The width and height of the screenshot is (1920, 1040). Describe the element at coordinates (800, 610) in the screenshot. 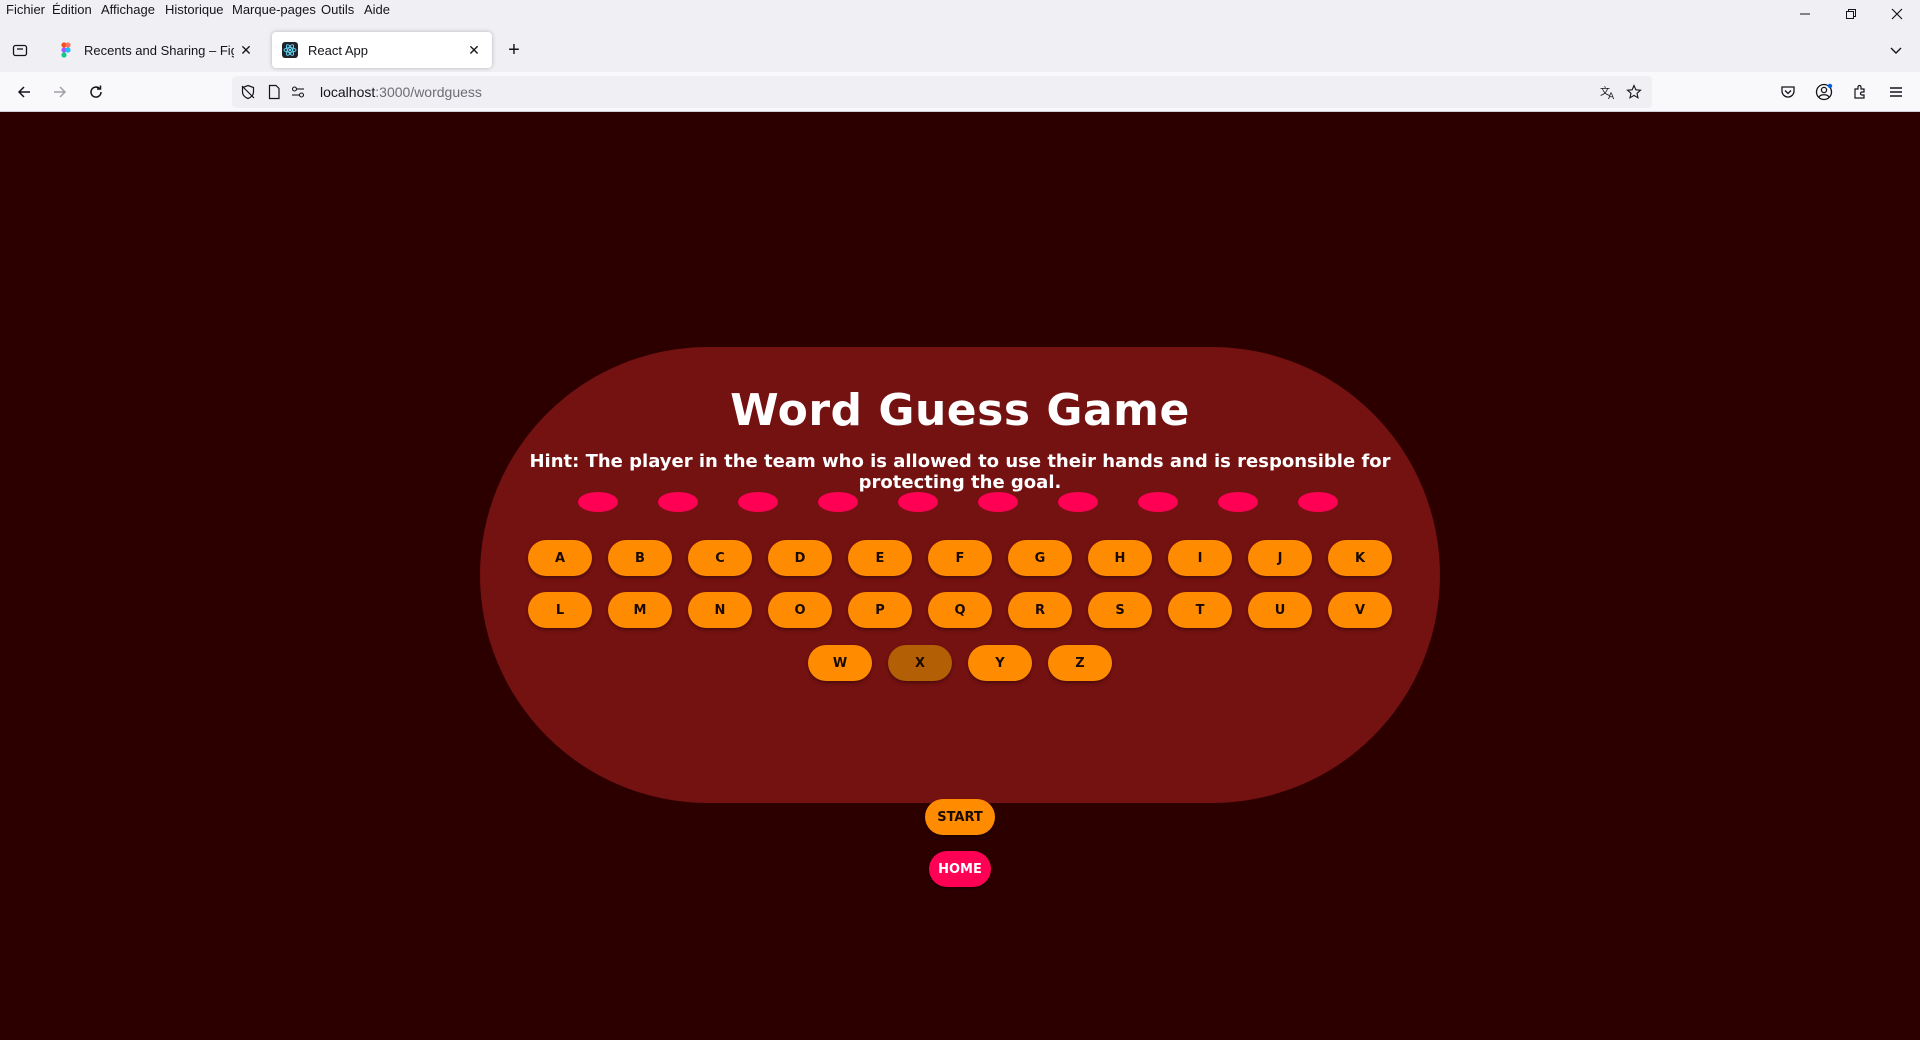

I see `letter-key-o: O` at that location.